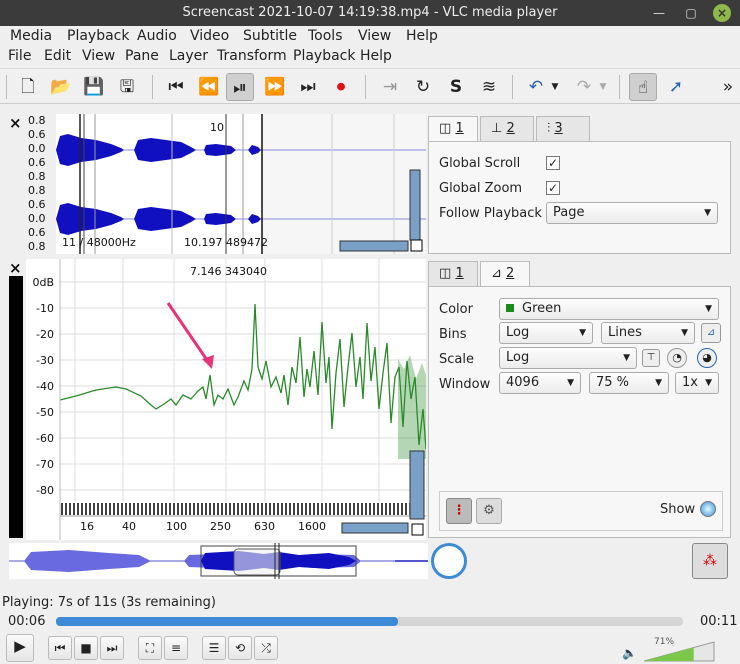 The height and width of the screenshot is (664, 740). Describe the element at coordinates (390, 87) in the screenshot. I see `play-selection-icon: ⇥` at that location.